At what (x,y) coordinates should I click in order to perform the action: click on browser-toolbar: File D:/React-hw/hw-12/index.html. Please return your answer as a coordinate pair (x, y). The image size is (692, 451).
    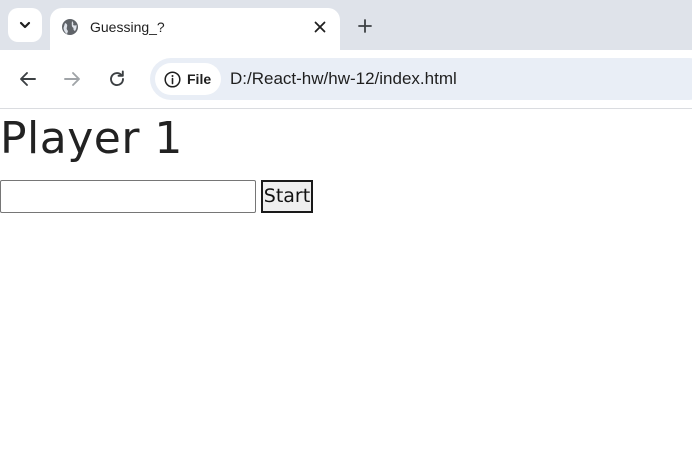
    Looking at the image, I should click on (346, 79).